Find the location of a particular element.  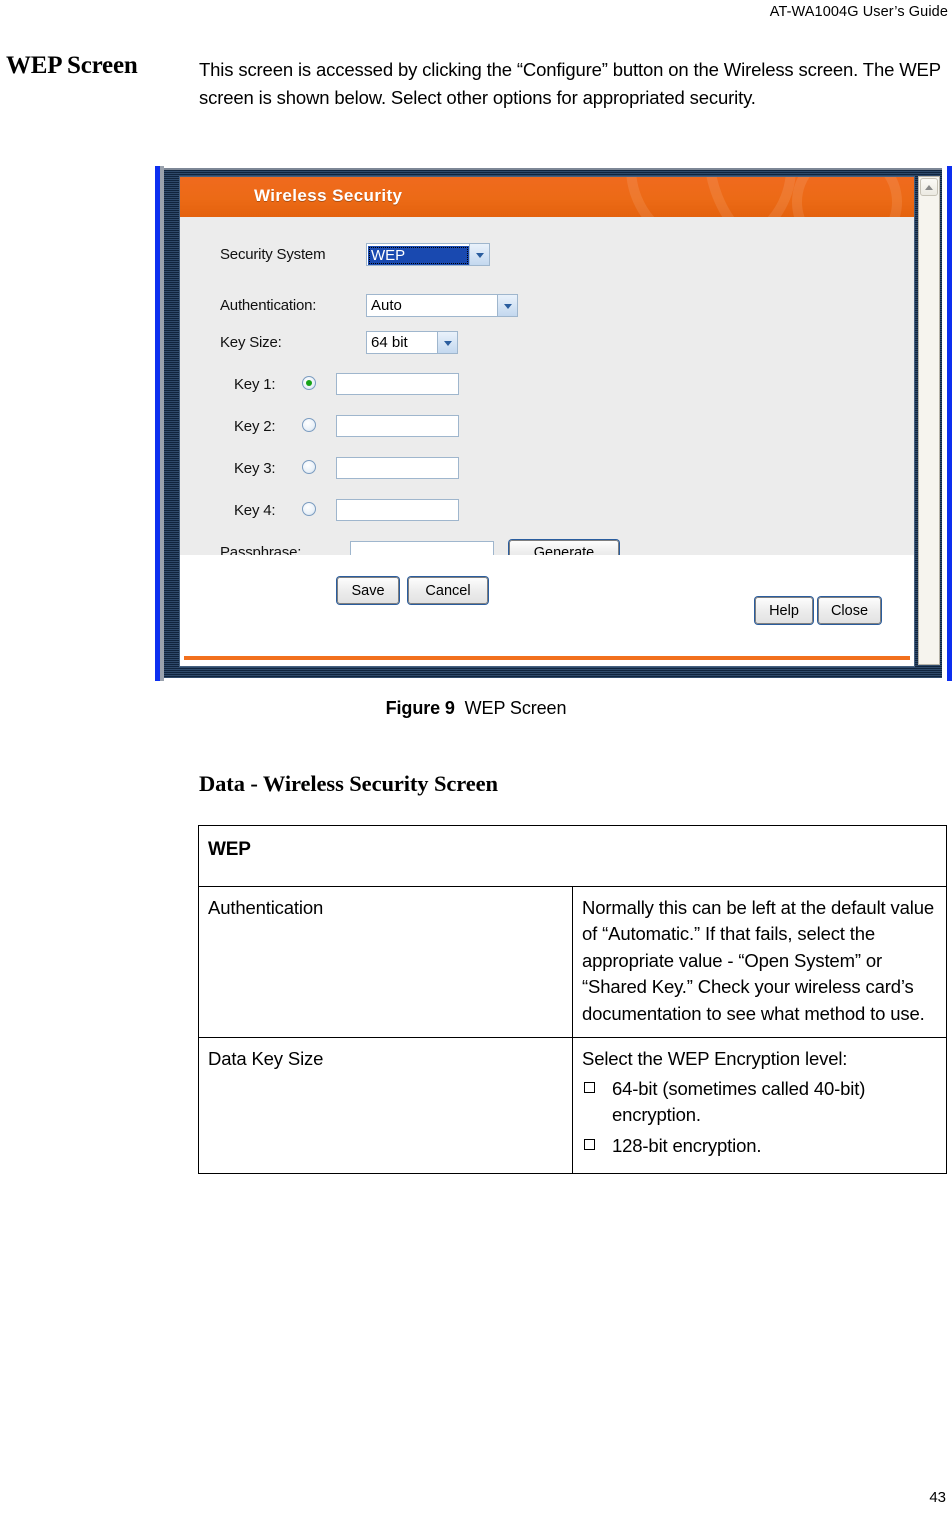

vertical-scrollbar is located at coordinates (929, 420).